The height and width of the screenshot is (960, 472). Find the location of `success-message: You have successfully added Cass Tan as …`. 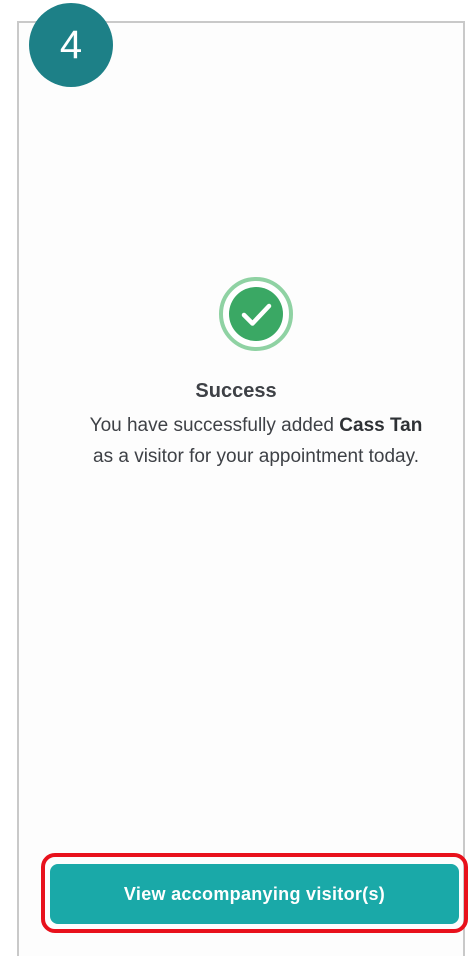

success-message: You have successfully added Cass Tan as … is located at coordinates (256, 441).